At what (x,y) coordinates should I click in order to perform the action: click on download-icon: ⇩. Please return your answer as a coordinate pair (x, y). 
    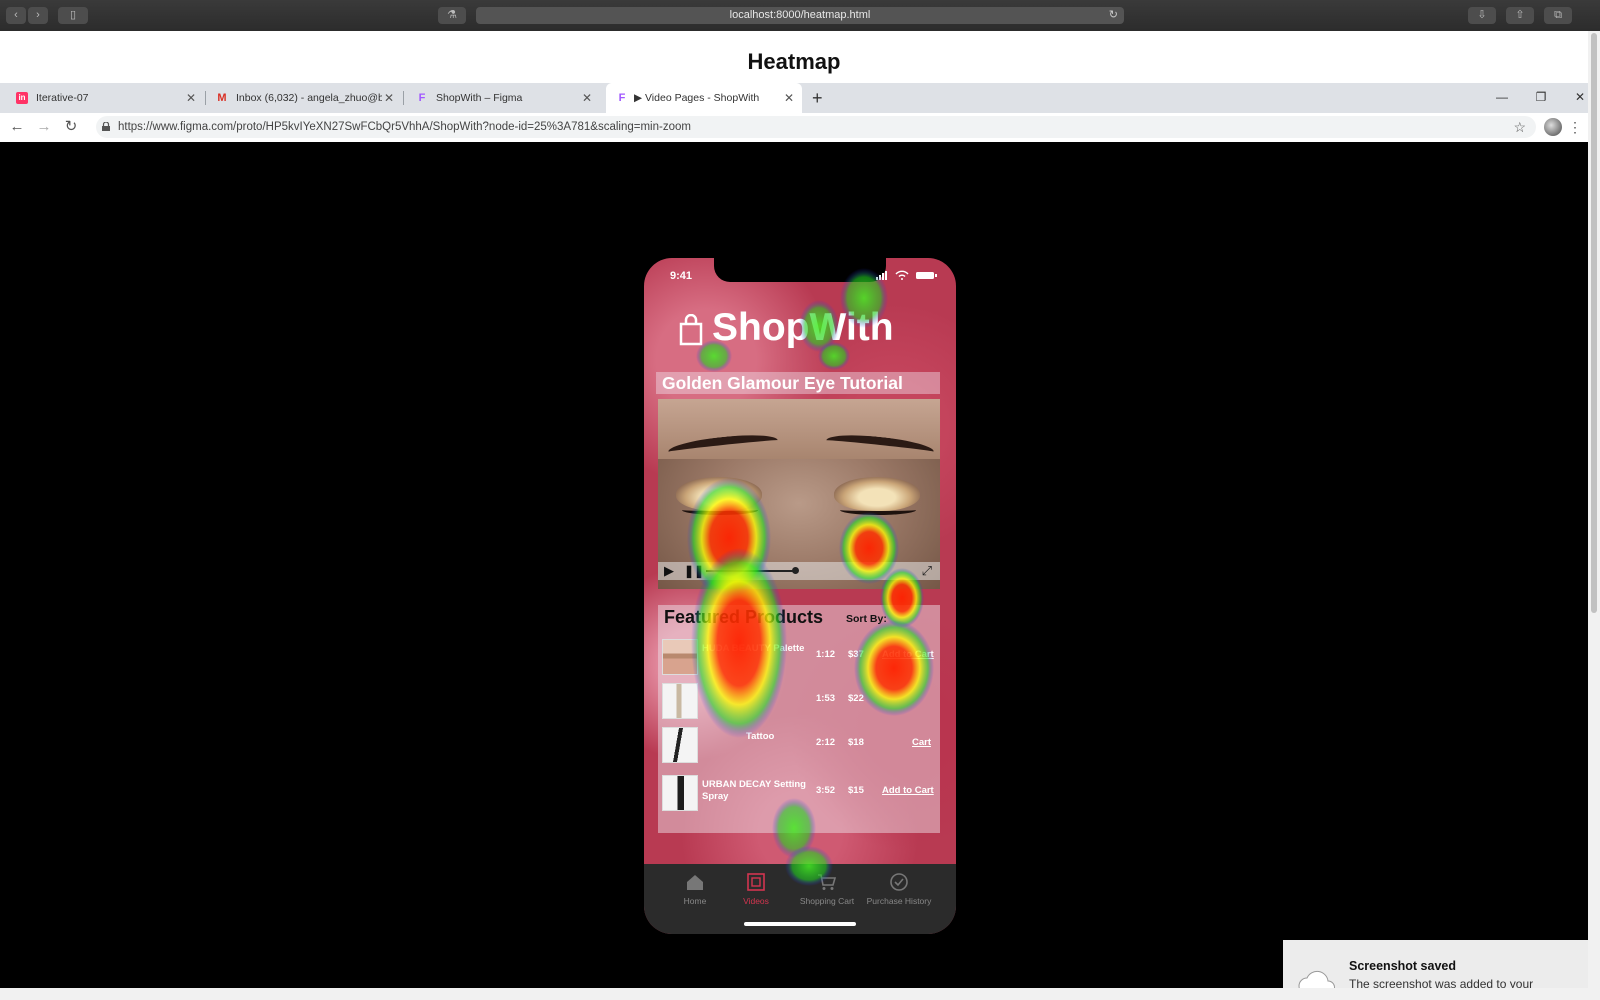
    Looking at the image, I should click on (1482, 15).